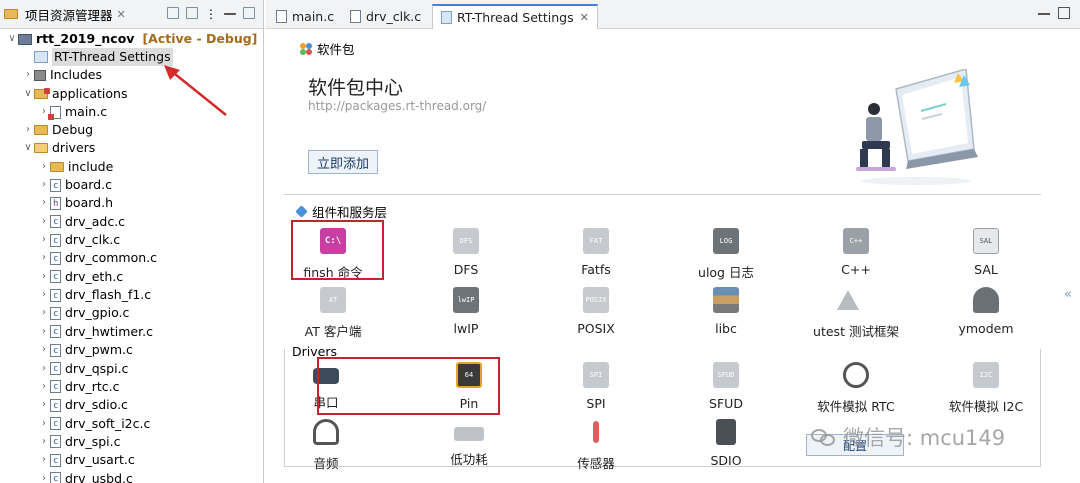 The height and width of the screenshot is (483, 1080). Describe the element at coordinates (192, 13) in the screenshot. I see `link-editor-icon` at that location.